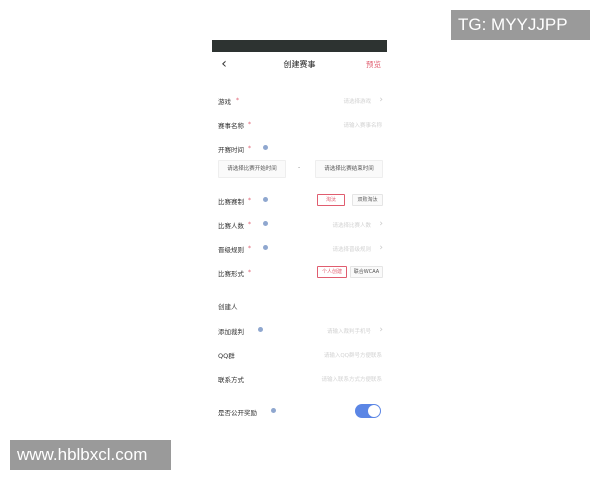 The width and height of the screenshot is (600, 480). I want to click on public-reward-label: 是否公开奖励, so click(237, 413).